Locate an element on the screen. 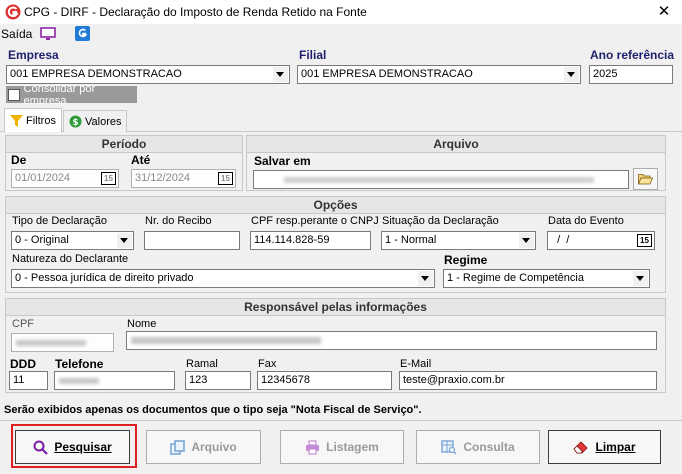 This screenshot has width=682, height=474. consolidar-label: Consolidar por empresa is located at coordinates (59, 94).